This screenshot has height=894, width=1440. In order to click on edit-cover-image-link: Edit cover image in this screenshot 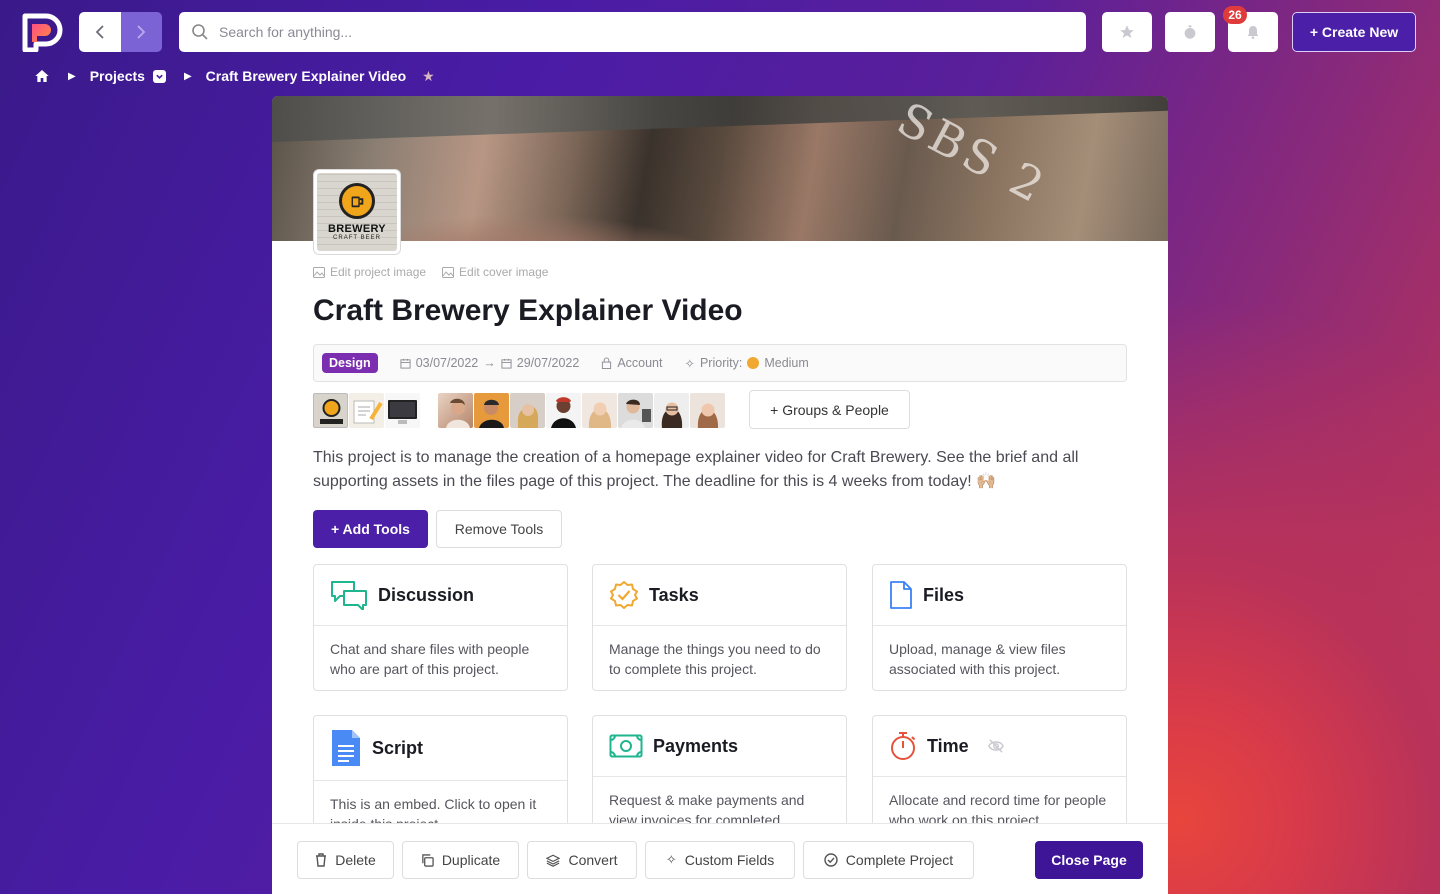, I will do `click(495, 272)`.